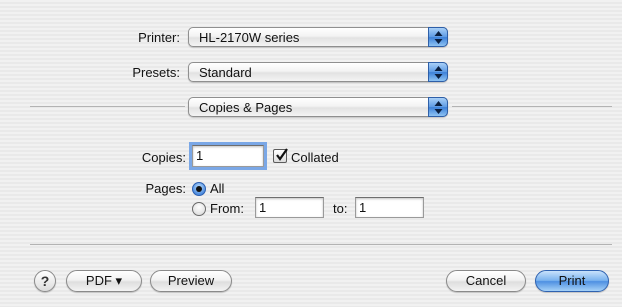  What do you see at coordinates (318, 72) in the screenshot?
I see `presets-popup: Standard` at bounding box center [318, 72].